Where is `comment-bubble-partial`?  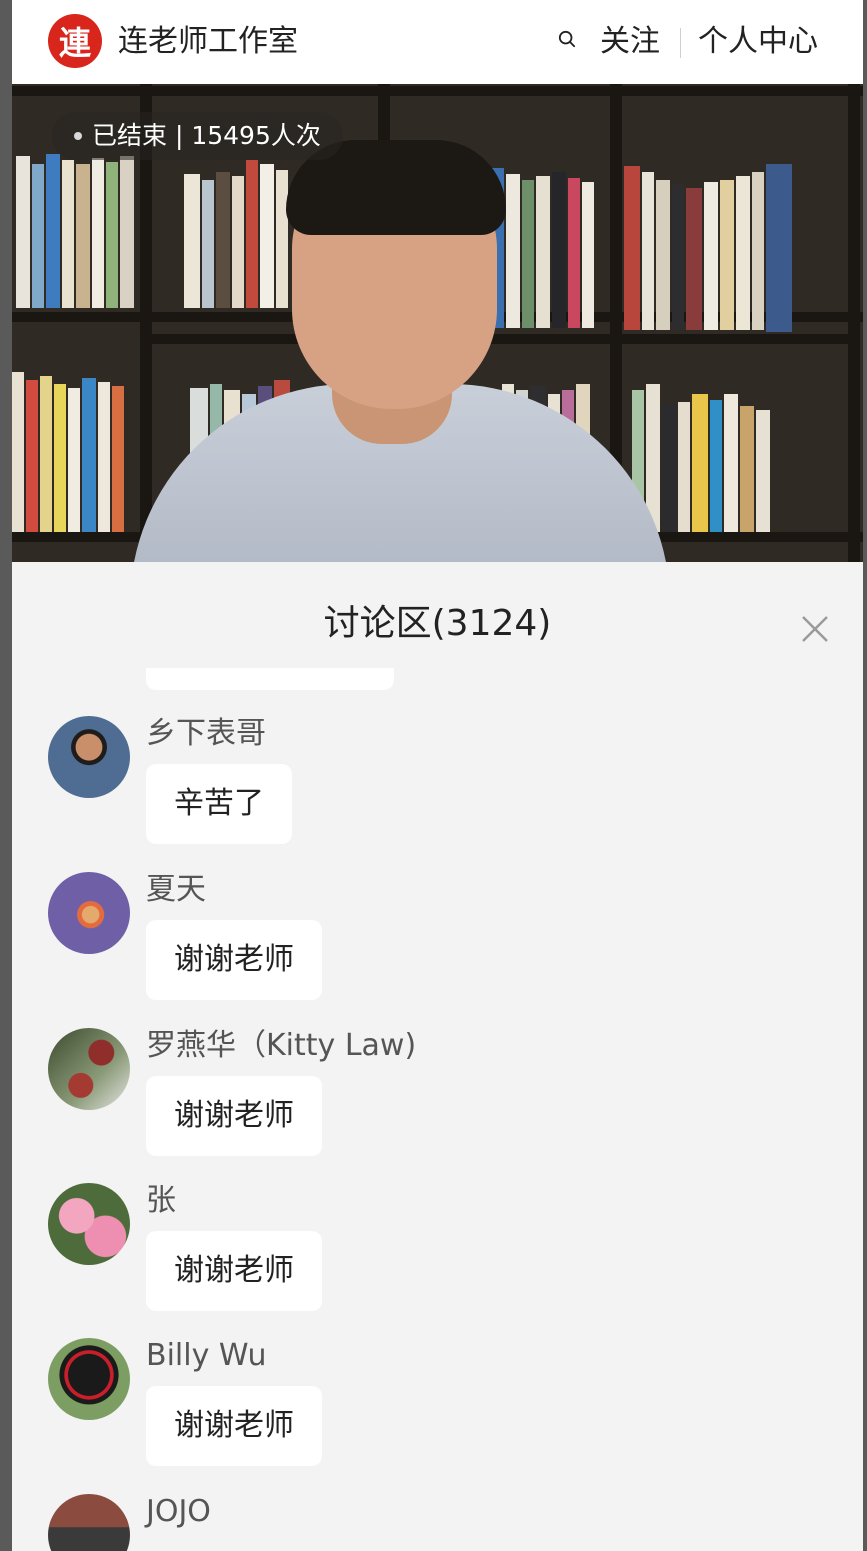 comment-bubble-partial is located at coordinates (270, 679).